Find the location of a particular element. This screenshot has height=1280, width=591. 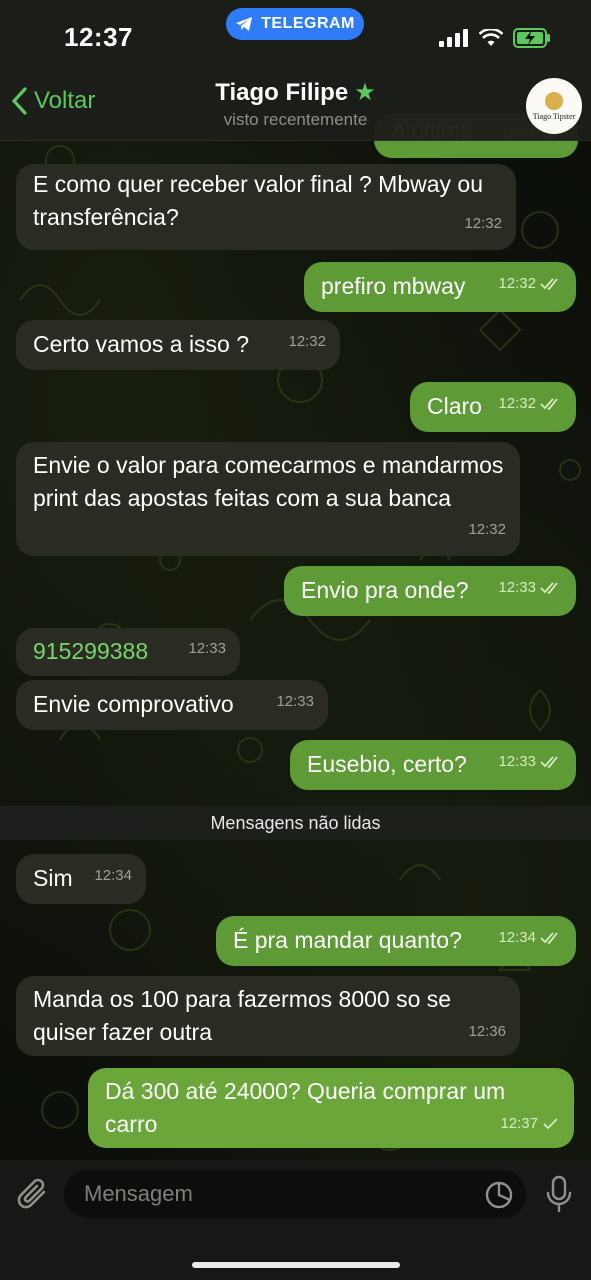

message-bubble-outgoing: Eusebio, certo? 12:33 is located at coordinates (433, 765).